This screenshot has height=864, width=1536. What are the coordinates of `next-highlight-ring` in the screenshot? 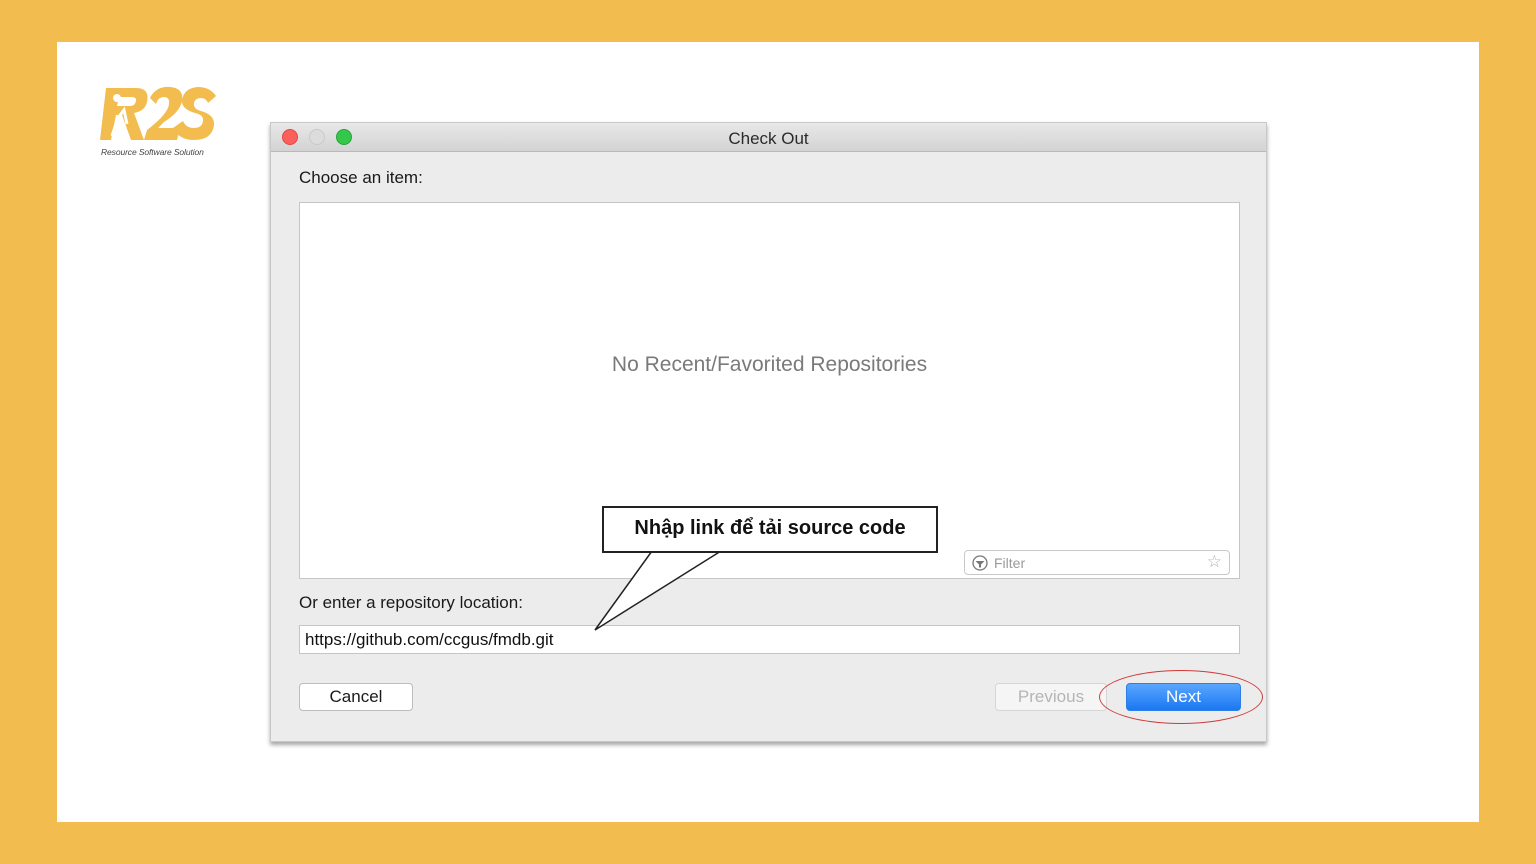 It's located at (1181, 697).